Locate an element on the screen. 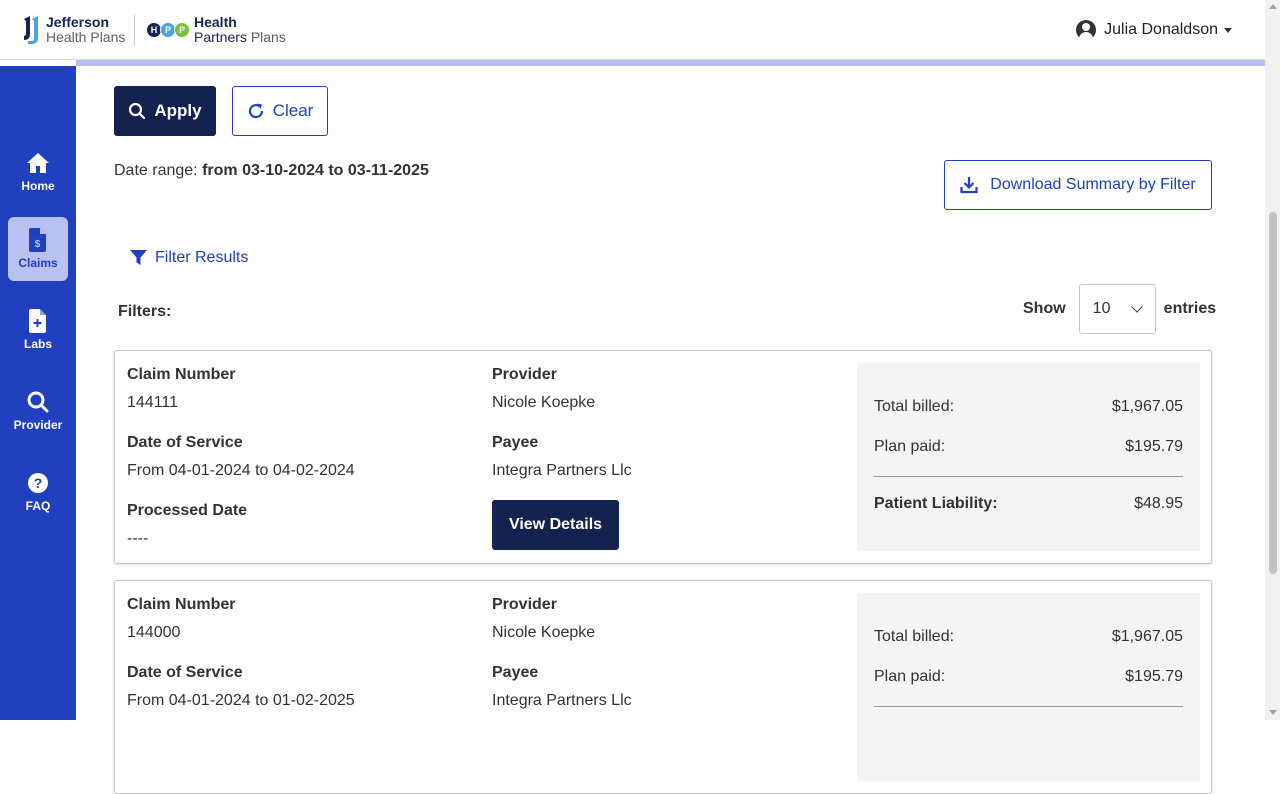  entries-per-page-select: 10 is located at coordinates (1117, 309).